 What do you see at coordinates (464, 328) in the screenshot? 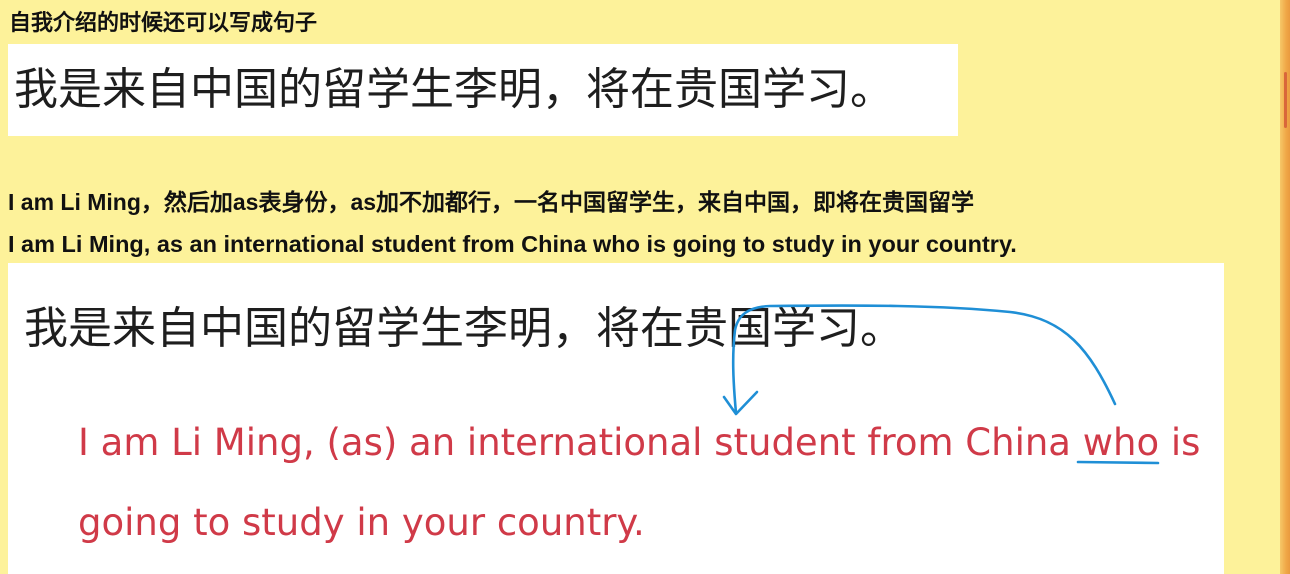
I see `annotated-sentence-cn: 我是来自中国的留学生李明，将在贵国学习。` at bounding box center [464, 328].